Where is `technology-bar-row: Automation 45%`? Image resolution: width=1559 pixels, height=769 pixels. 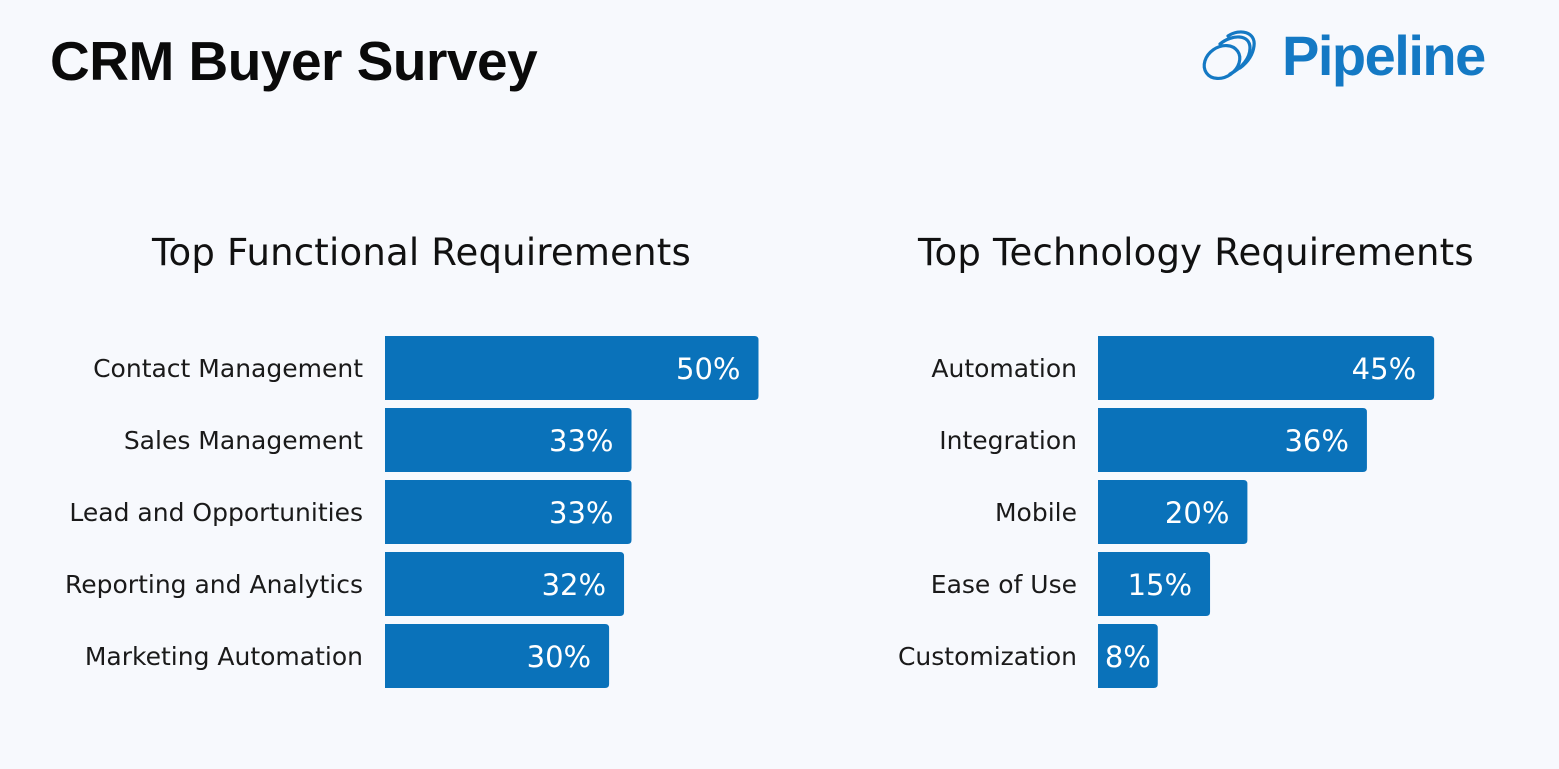 technology-bar-row: Automation 45% is located at coordinates (1183, 368).